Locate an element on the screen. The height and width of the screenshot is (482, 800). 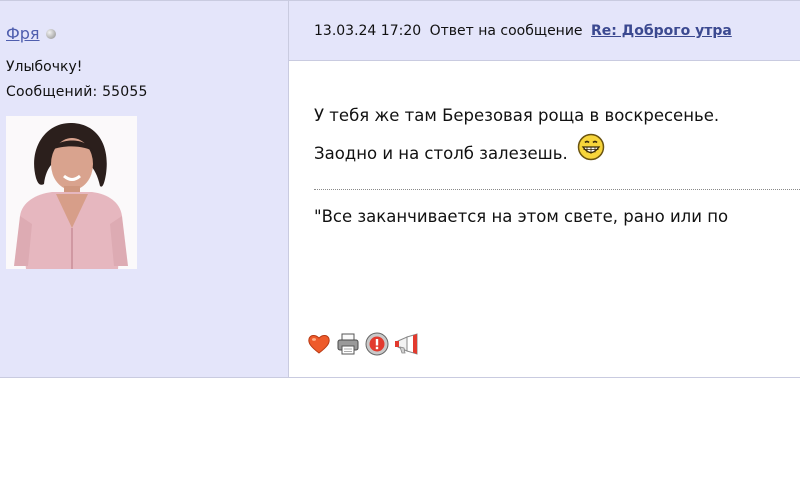
author-name-row: Фря is located at coordinates (31, 33).